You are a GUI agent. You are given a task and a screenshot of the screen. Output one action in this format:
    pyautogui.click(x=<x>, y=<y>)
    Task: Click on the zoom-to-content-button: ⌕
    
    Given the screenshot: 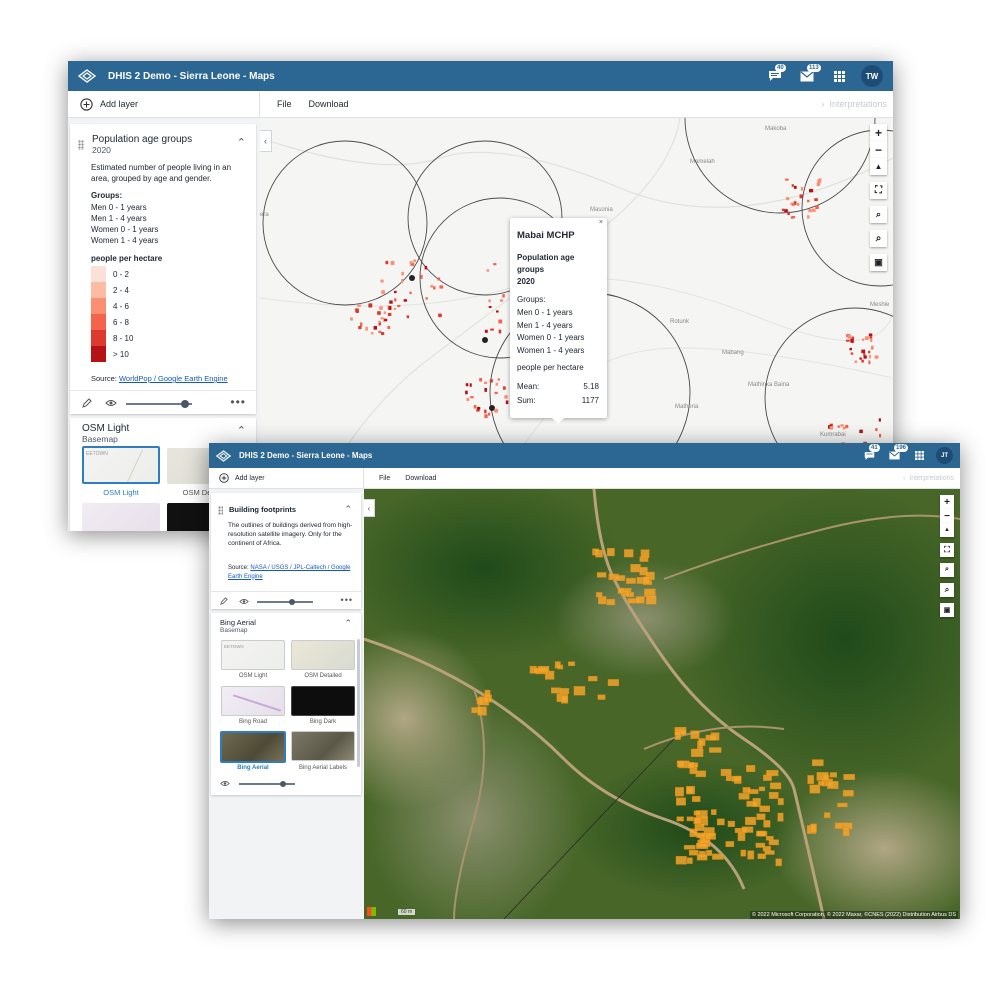 What is the action you would take?
    pyautogui.click(x=947, y=570)
    